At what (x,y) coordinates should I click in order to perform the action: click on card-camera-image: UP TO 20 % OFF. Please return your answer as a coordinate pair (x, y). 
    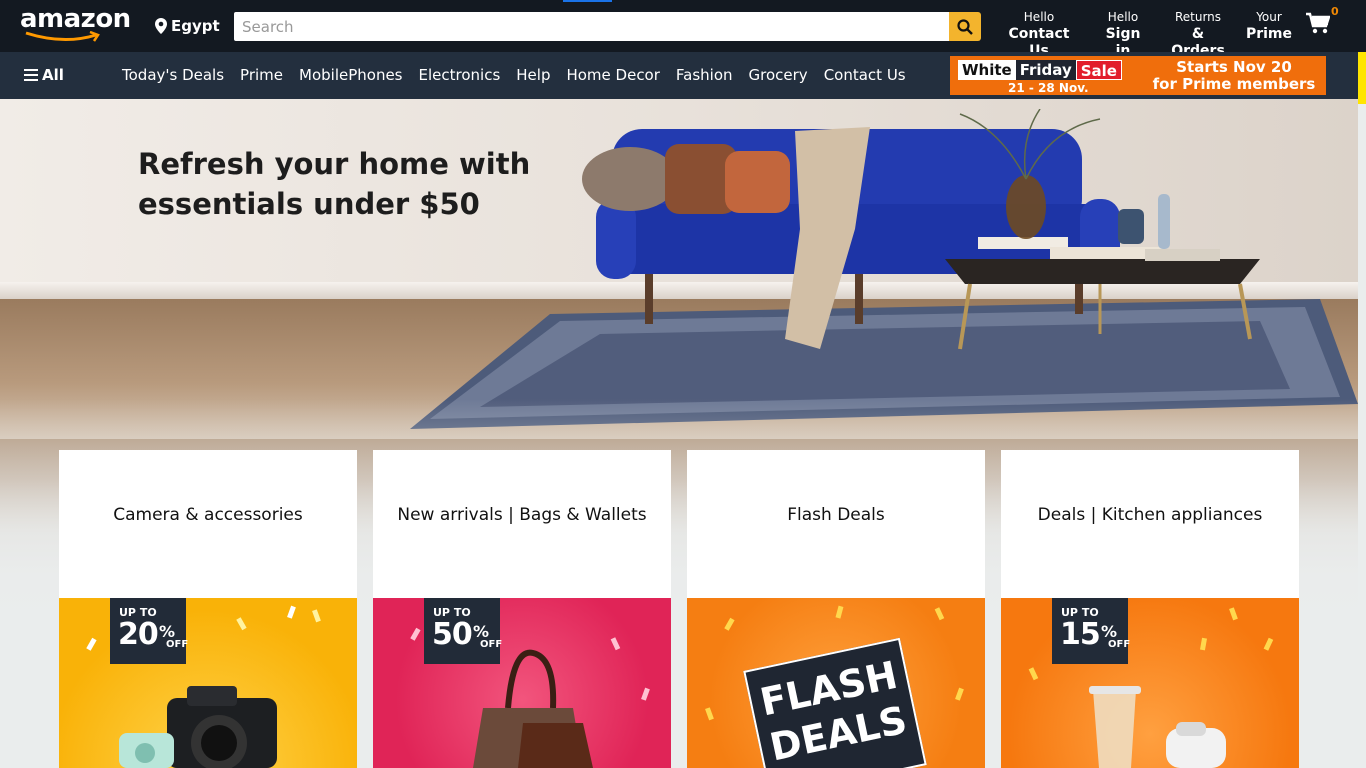
    Looking at the image, I should click on (208, 683).